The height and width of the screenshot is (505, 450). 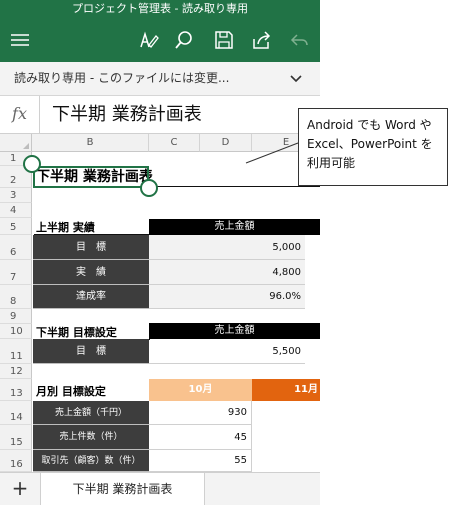 I want to click on row-header: 15, so click(x=16, y=437).